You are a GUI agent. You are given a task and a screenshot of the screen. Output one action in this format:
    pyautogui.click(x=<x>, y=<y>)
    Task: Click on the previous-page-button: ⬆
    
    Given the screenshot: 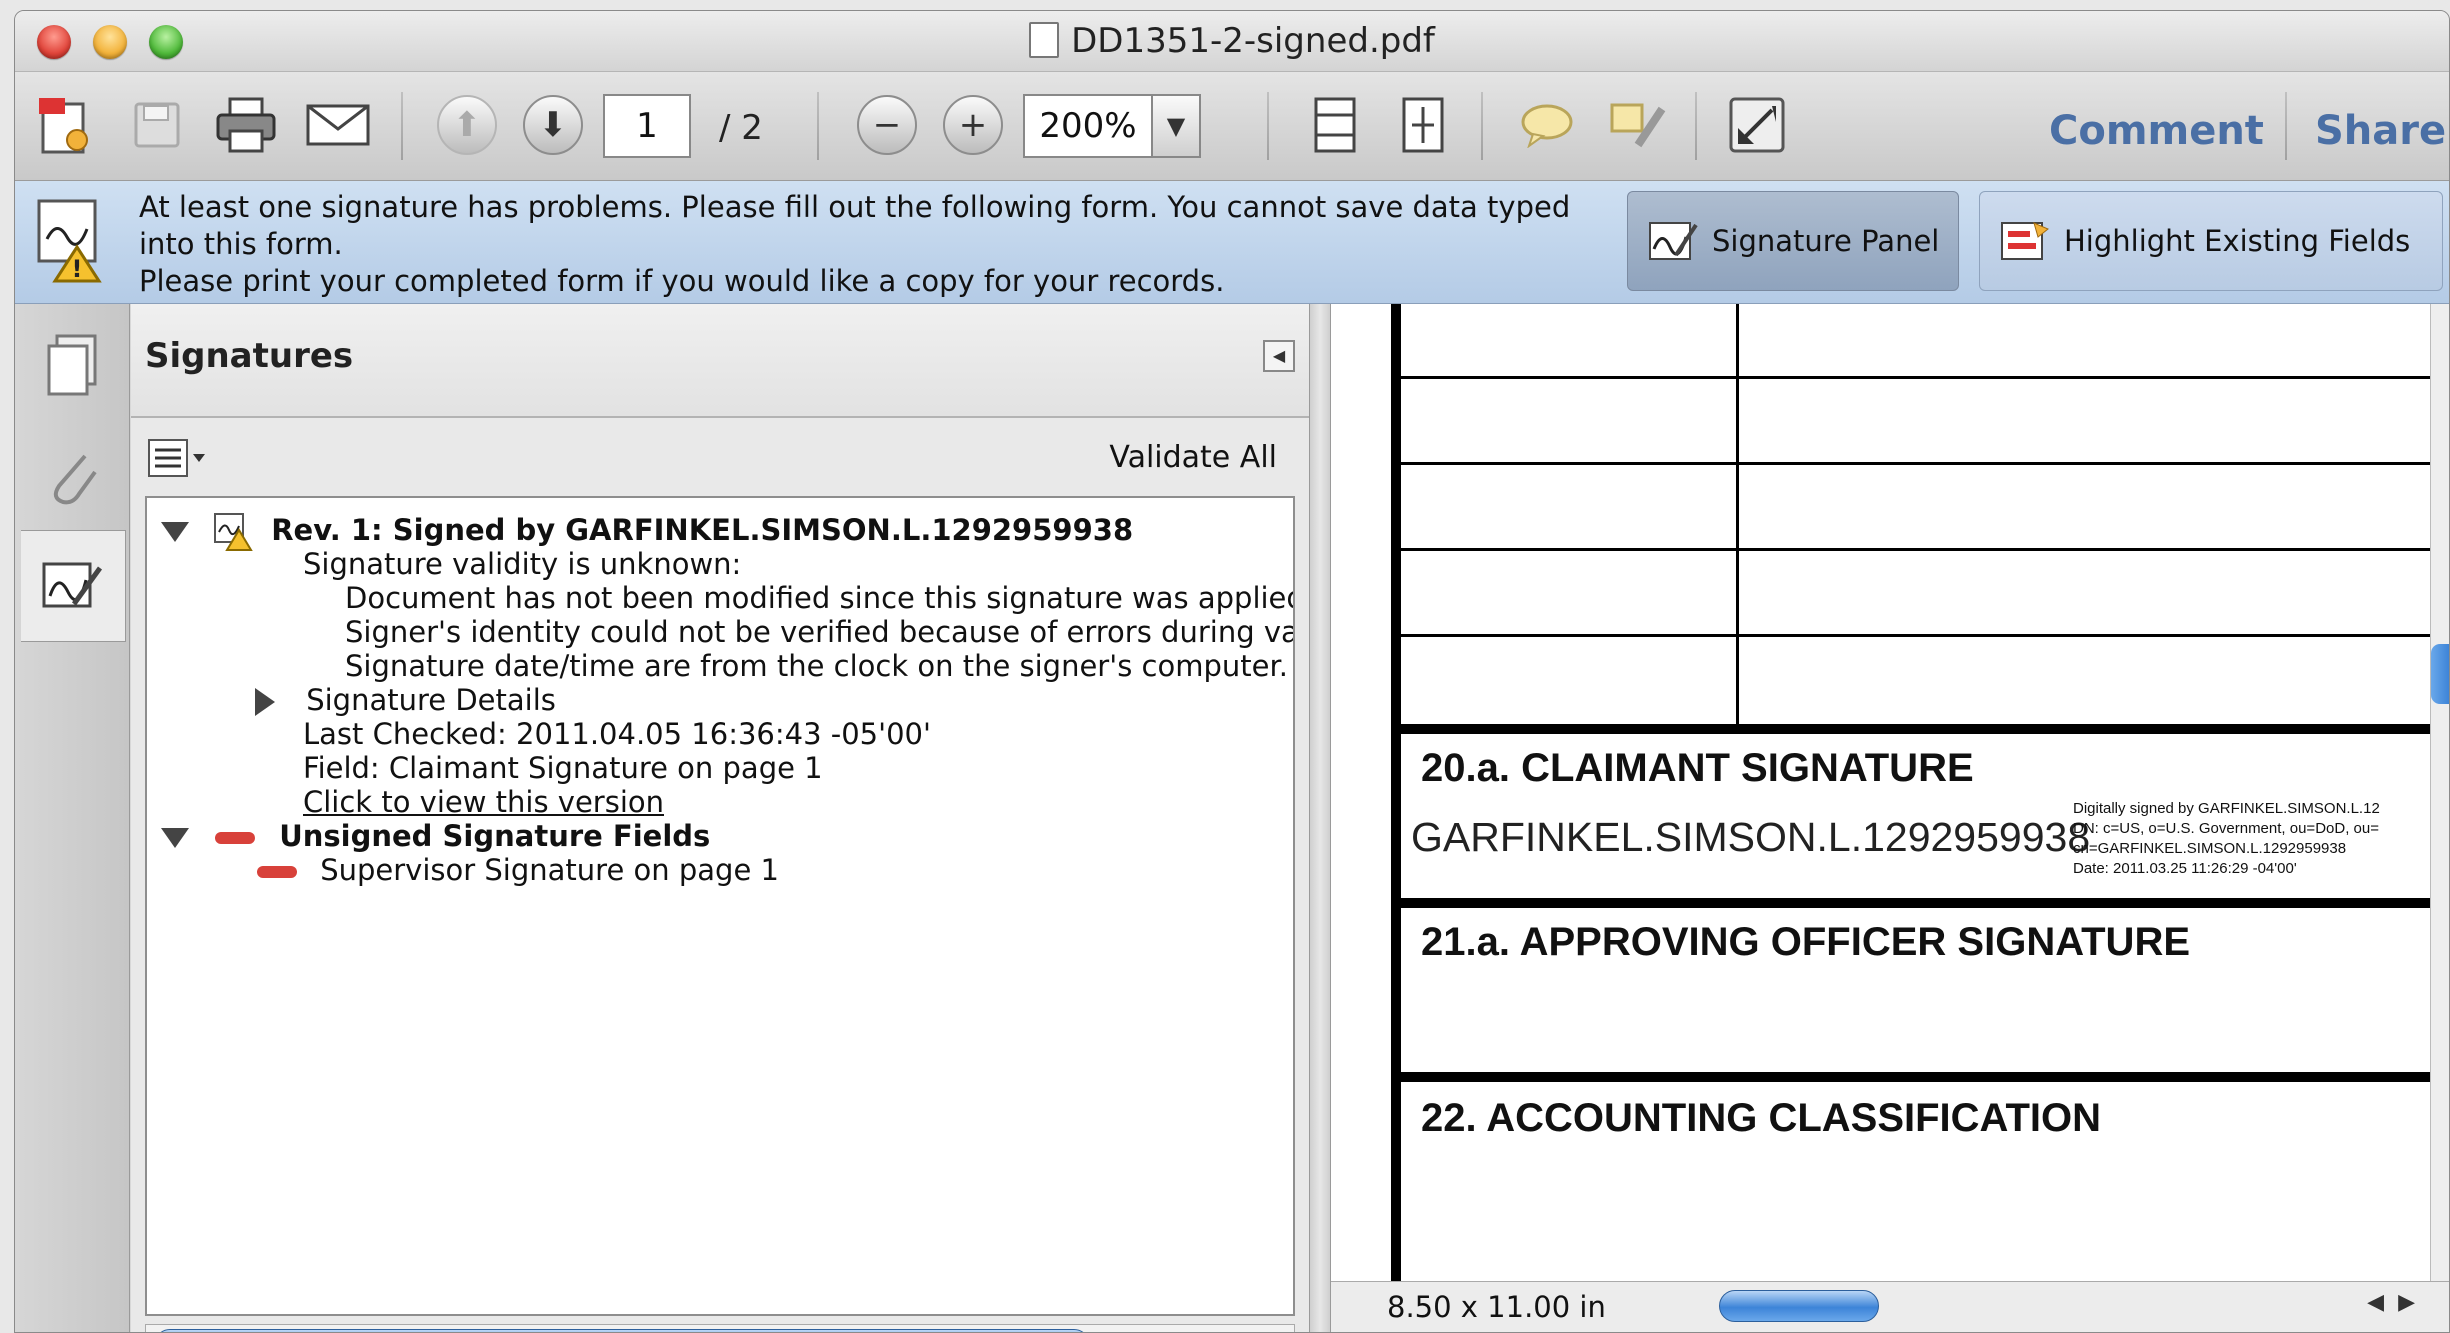 What is the action you would take?
    pyautogui.click(x=467, y=125)
    